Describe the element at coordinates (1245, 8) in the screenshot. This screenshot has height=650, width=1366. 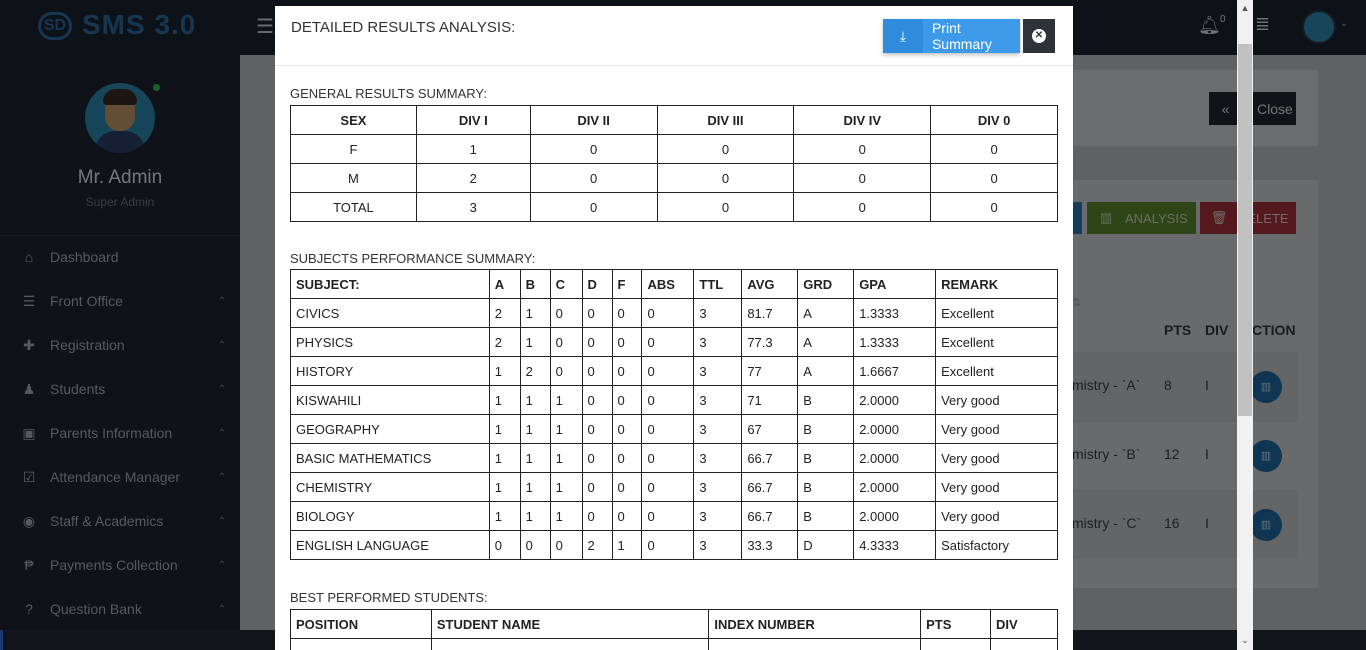
I see `scroll-up-icon: ▲` at that location.